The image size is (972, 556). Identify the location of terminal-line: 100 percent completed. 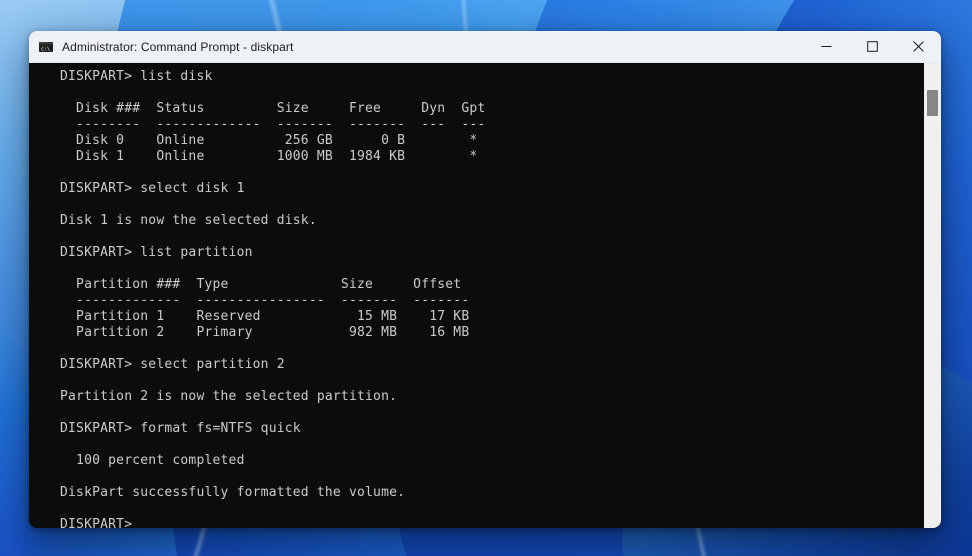
(152, 460).